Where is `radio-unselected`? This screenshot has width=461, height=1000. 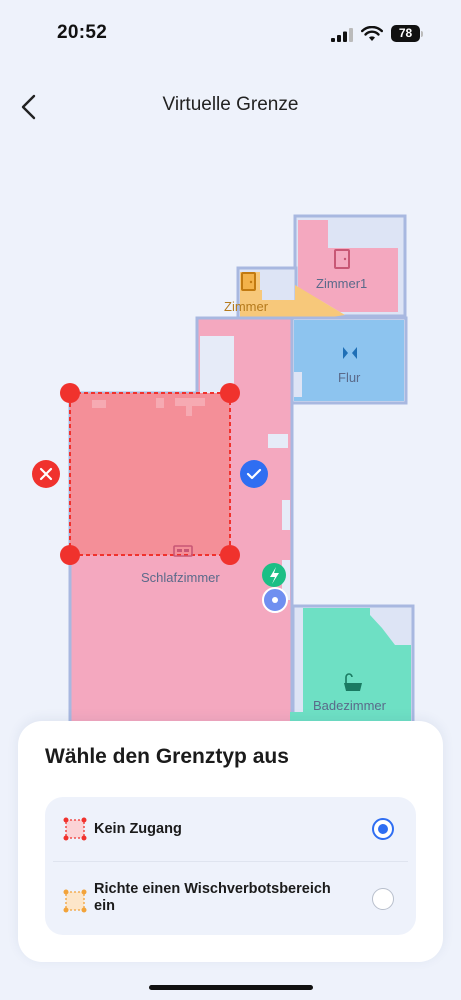 radio-unselected is located at coordinates (383, 899).